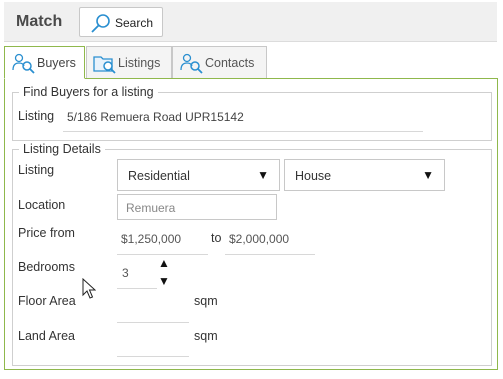 Image resolution: width=503 pixels, height=379 pixels. Describe the element at coordinates (137, 288) in the screenshot. I see `bedrooms-underline` at that location.